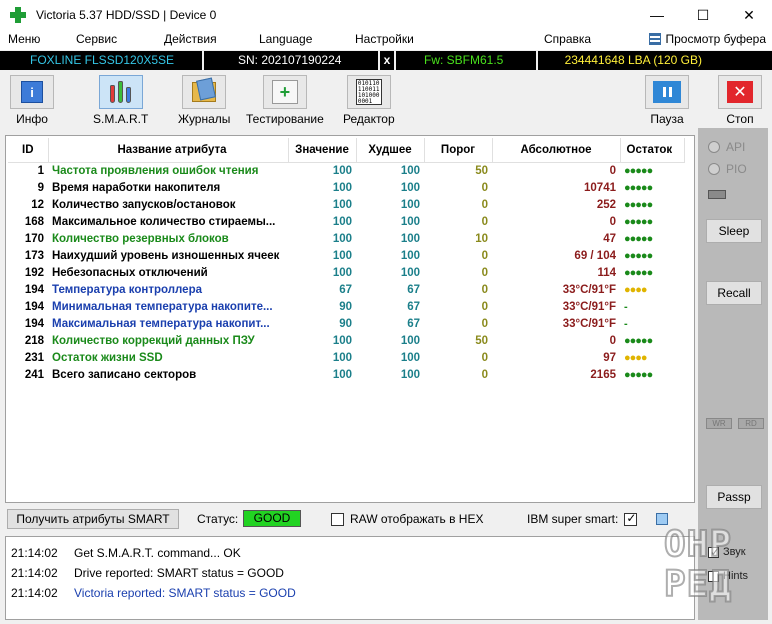 The width and height of the screenshot is (772, 624). I want to click on ibm-smart-checkbox, so click(631, 518).